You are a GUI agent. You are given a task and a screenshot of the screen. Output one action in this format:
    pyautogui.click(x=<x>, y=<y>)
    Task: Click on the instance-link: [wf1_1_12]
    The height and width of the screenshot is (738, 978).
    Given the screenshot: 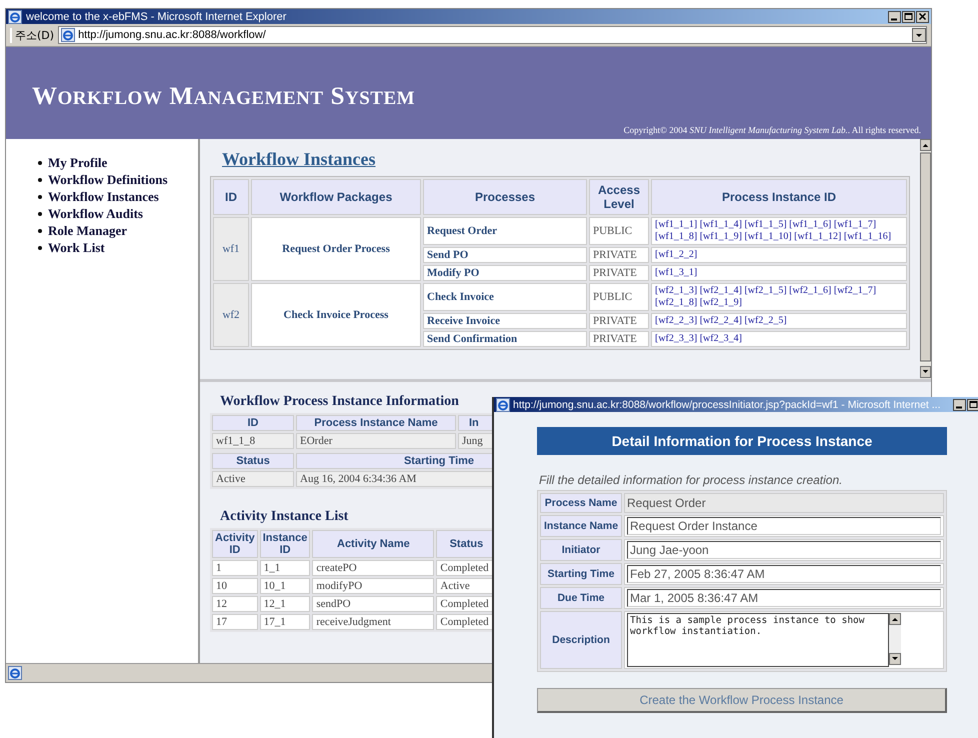 What is the action you would take?
    pyautogui.click(x=818, y=236)
    